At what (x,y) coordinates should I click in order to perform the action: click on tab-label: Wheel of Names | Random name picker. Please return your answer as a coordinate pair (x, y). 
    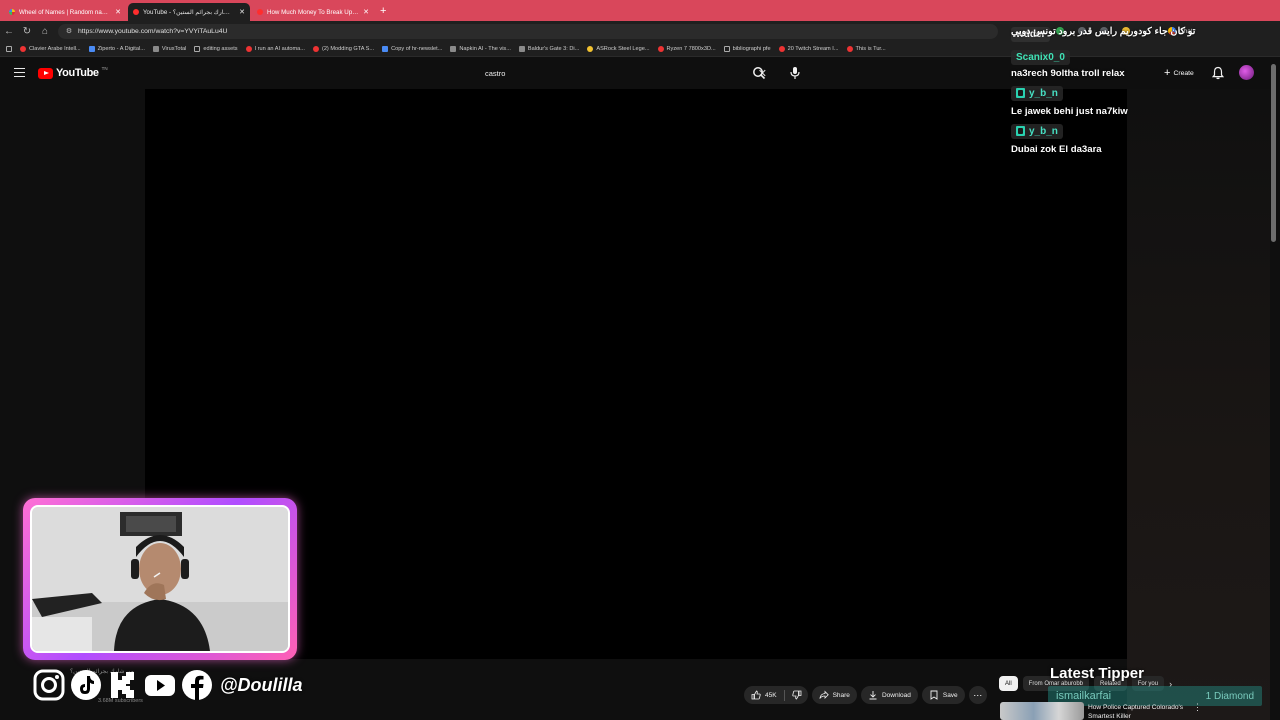
    Looking at the image, I should click on (65, 12).